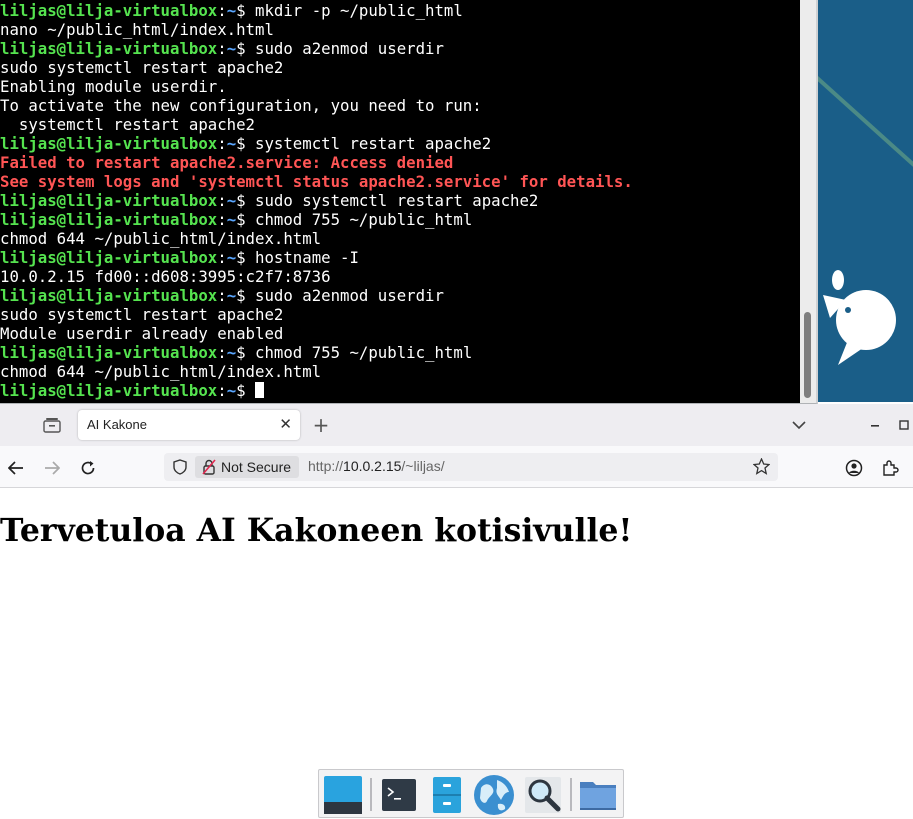 Image resolution: width=913 pixels, height=819 pixels. What do you see at coordinates (246, 390) in the screenshot?
I see `prompt-command: $` at bounding box center [246, 390].